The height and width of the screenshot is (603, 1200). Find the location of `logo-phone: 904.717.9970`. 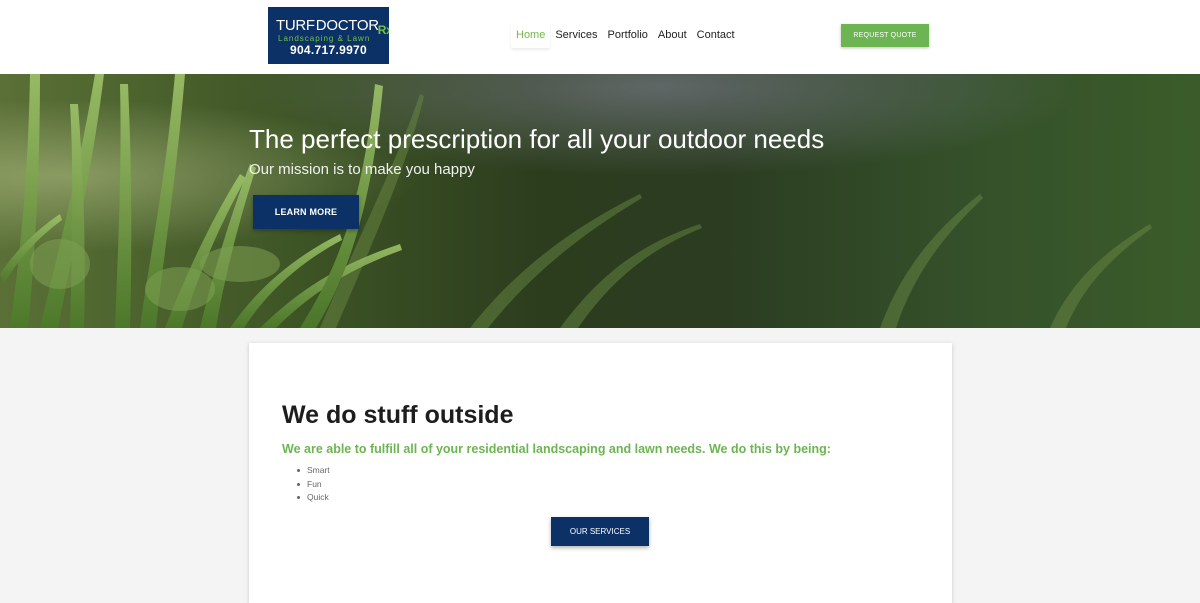

logo-phone: 904.717.9970 is located at coordinates (328, 50).